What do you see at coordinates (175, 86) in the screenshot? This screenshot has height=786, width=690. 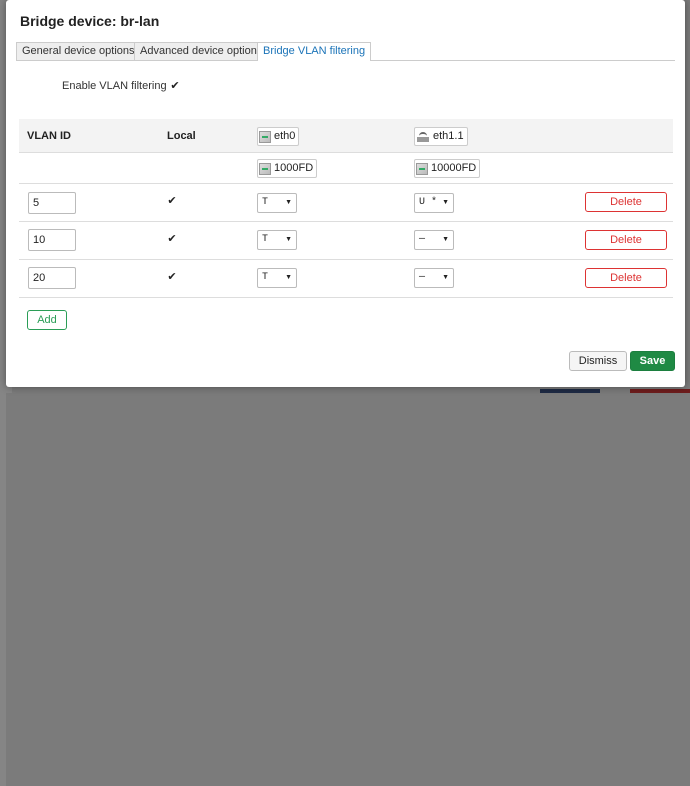 I see `enable-vlan-filtering-checkbox: ✔` at bounding box center [175, 86].